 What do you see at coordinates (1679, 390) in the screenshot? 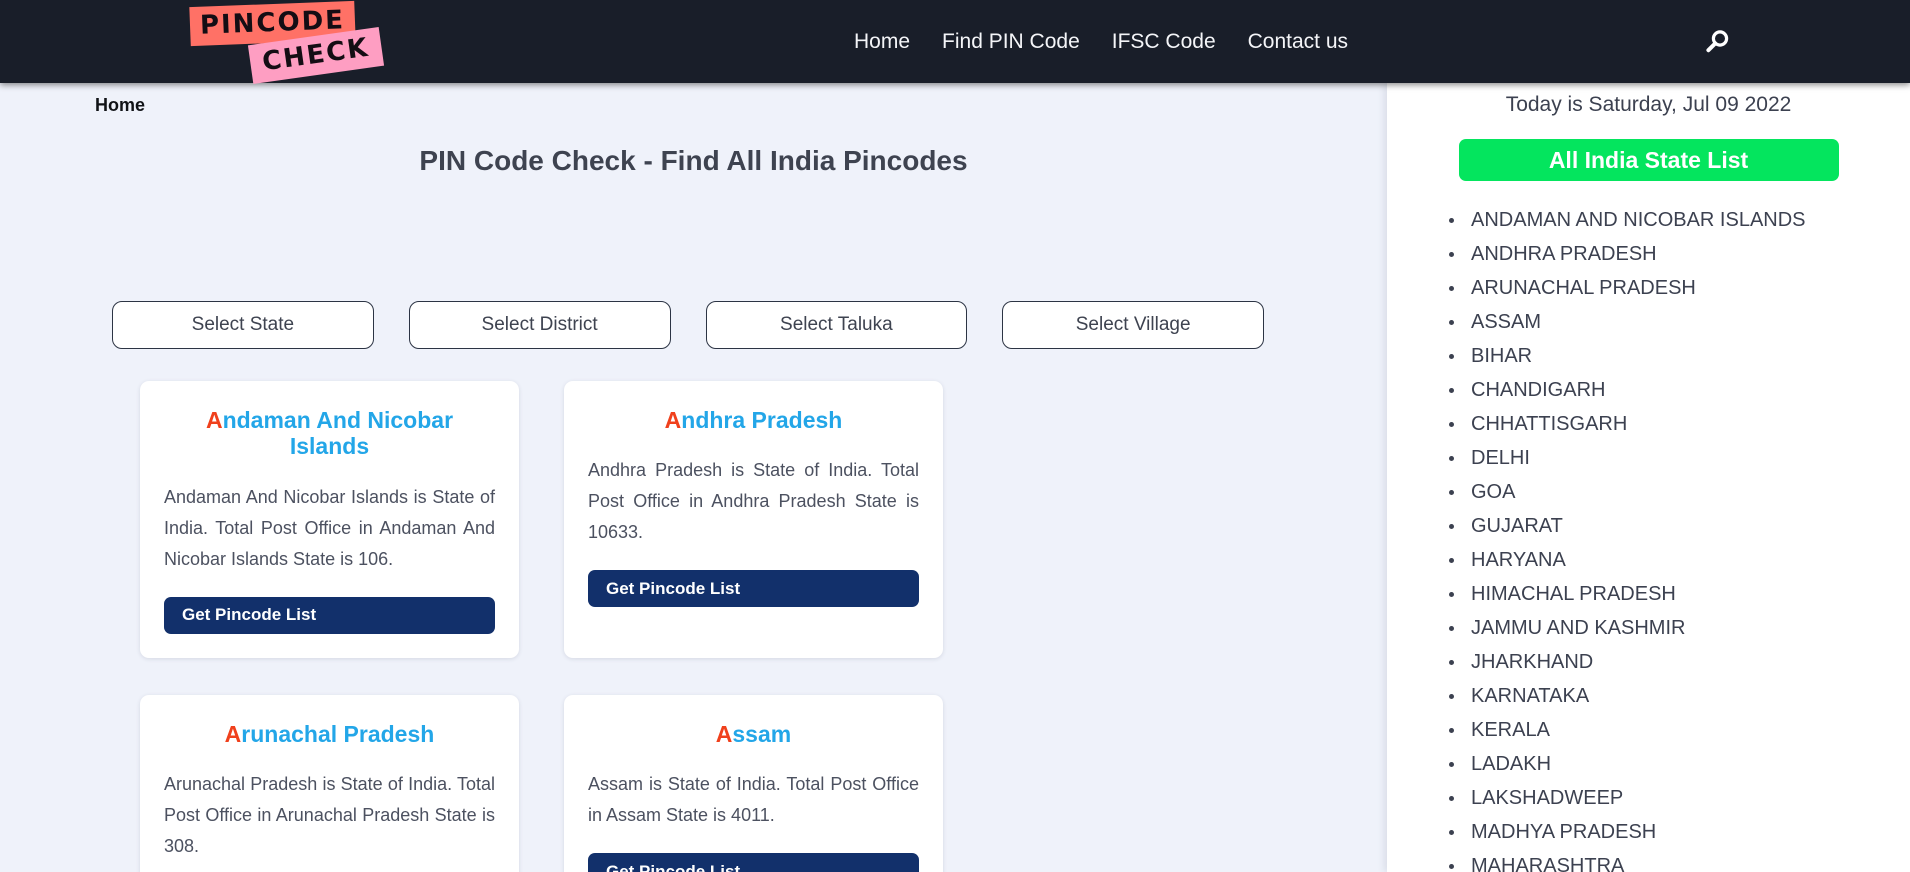
I see `state-list-item: CHANDIGARH` at bounding box center [1679, 390].